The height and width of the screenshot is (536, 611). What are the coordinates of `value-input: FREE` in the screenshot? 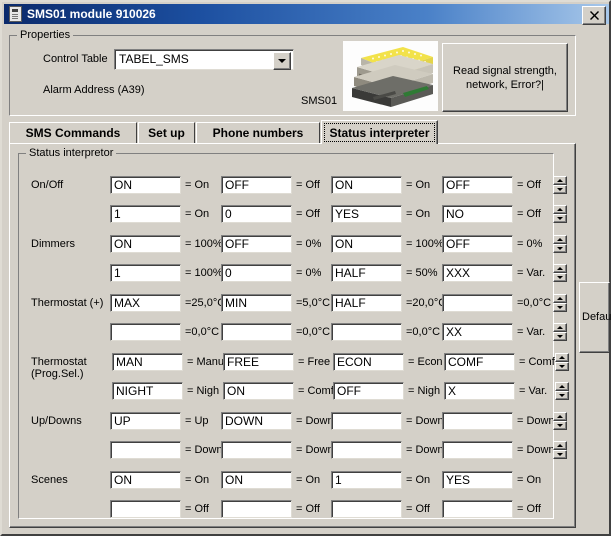 It's located at (258, 362).